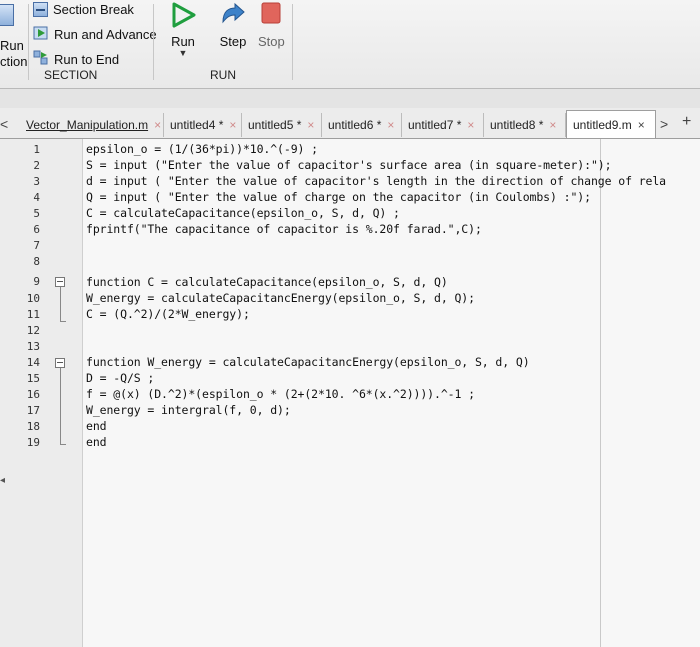 Image resolution: width=700 pixels, height=647 pixels. Describe the element at coordinates (197, 125) in the screenshot. I see `tab-label: untitled4 *` at that location.